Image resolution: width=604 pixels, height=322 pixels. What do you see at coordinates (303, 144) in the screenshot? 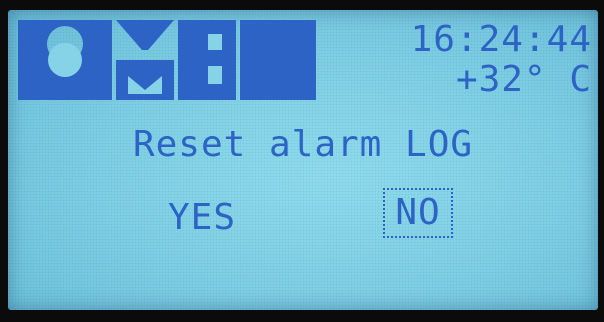
I see `dialog-message: Reset alarm LOG` at bounding box center [303, 144].